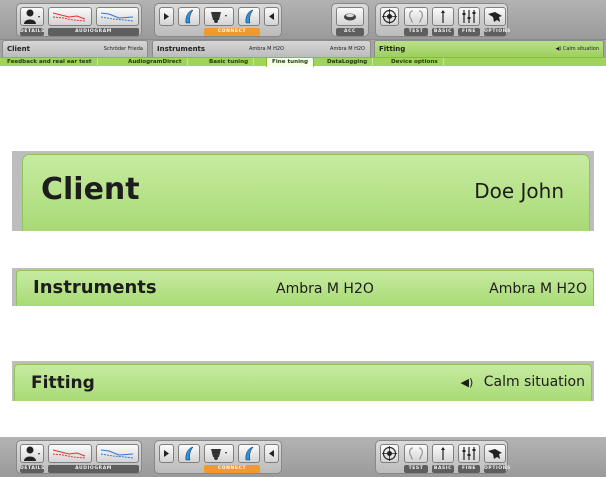  What do you see at coordinates (348, 62) in the screenshot?
I see `tab-datalogging: DataLogging` at bounding box center [348, 62].